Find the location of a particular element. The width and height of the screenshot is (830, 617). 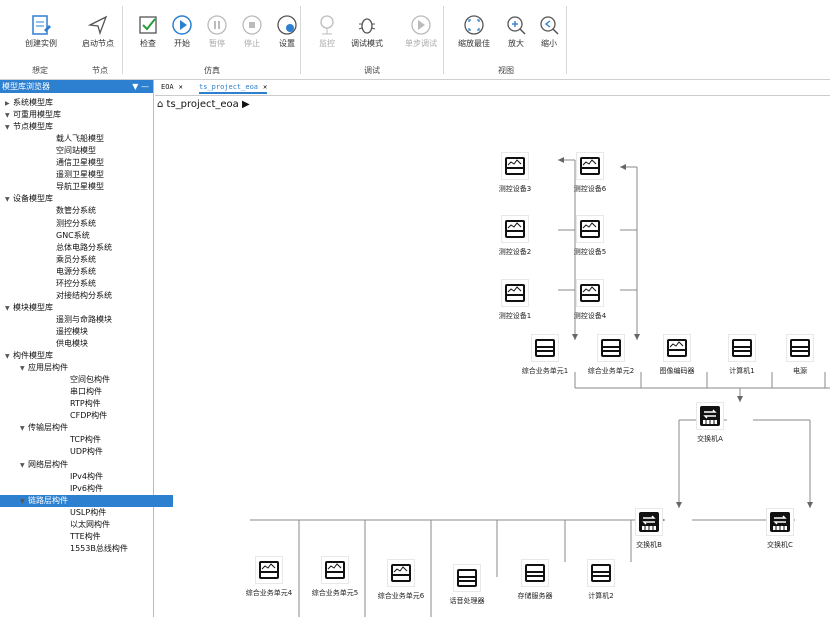

tree-node: ▶ 系统模型库 is located at coordinates (29, 103).